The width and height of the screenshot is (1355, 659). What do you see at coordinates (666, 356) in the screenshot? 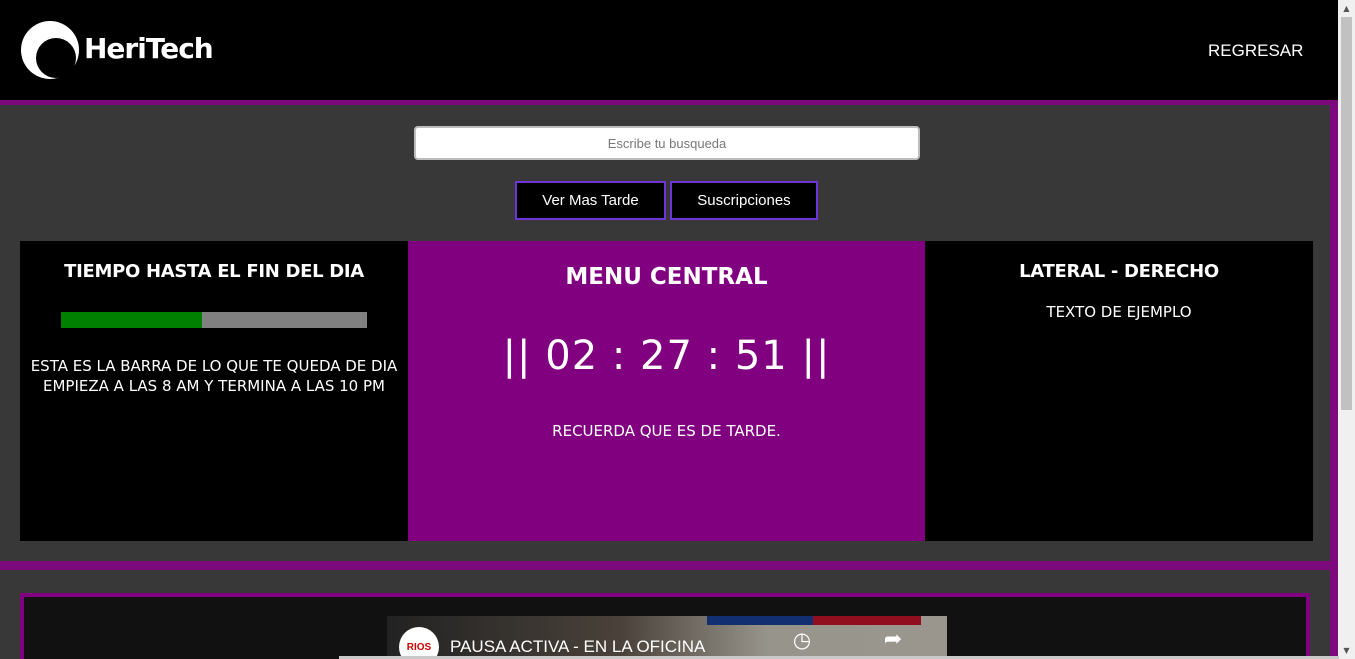
I see `clock-display: || 02 : 27 : 51 ||` at bounding box center [666, 356].